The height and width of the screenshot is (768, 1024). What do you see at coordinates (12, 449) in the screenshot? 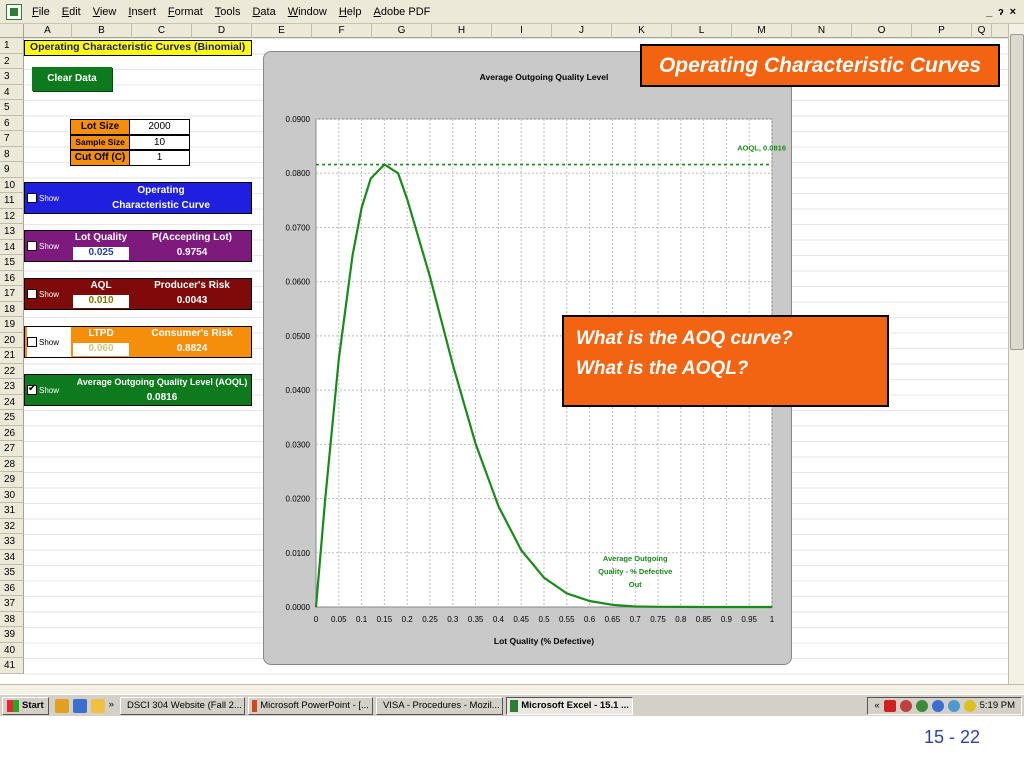
I see `row-header-27: 27` at bounding box center [12, 449].